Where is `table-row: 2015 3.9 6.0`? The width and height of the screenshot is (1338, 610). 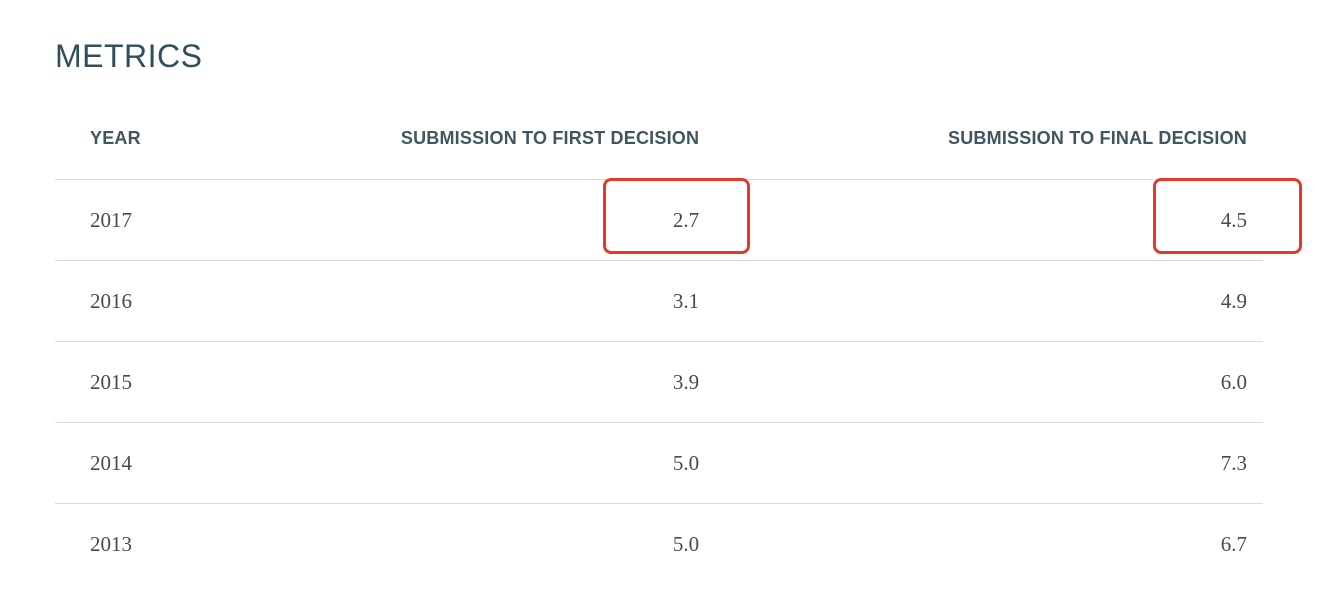 table-row: 2015 3.9 6.0 is located at coordinates (659, 382).